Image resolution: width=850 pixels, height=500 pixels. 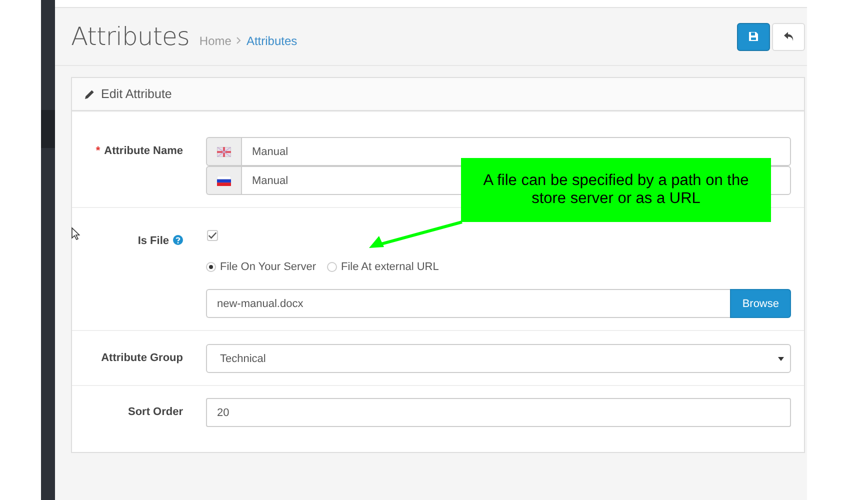 What do you see at coordinates (143, 151) in the screenshot?
I see `field-label: Attribute Name` at bounding box center [143, 151].